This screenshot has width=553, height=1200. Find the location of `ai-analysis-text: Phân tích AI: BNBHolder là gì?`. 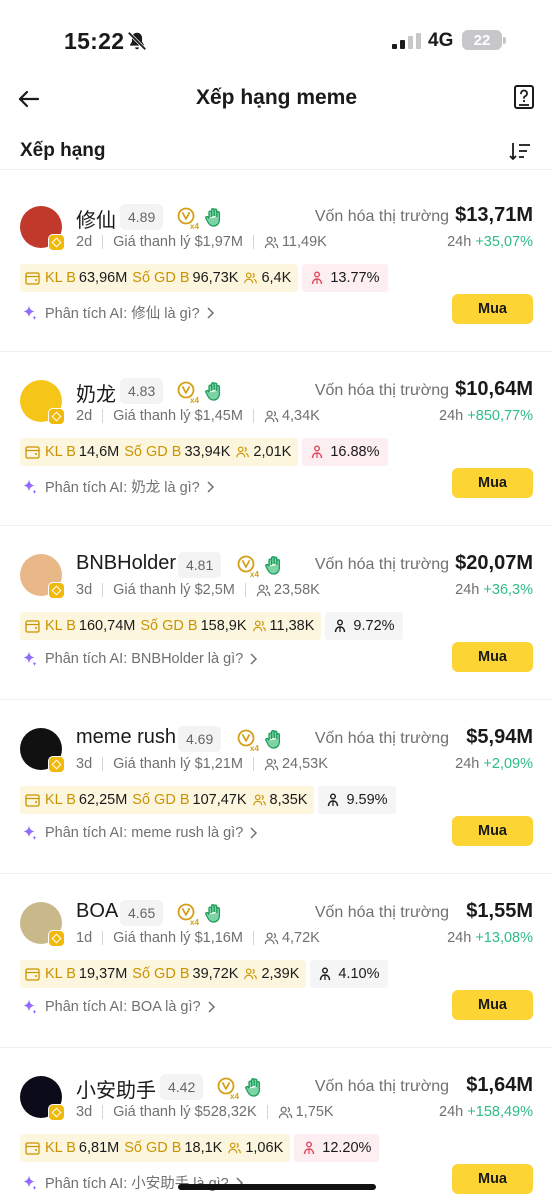

ai-analysis-text: Phân tích AI: BNBHolder là gì? is located at coordinates (144, 659).